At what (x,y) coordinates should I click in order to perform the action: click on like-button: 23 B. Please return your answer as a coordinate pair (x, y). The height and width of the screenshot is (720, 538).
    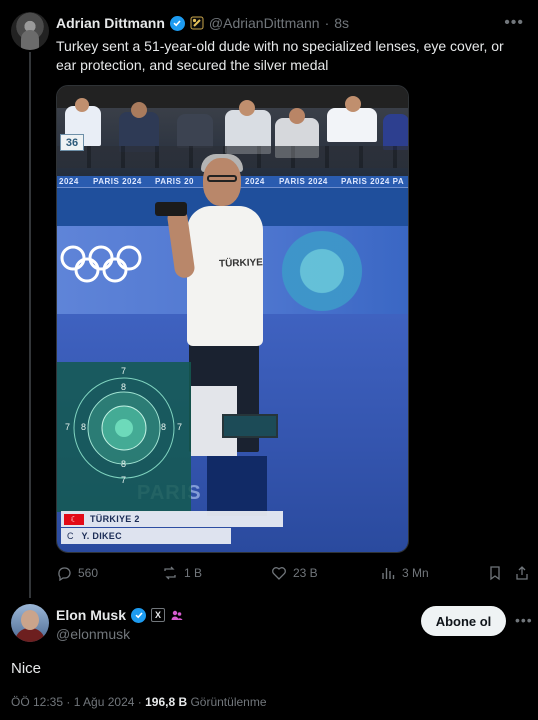
    Looking at the image, I should click on (294, 573).